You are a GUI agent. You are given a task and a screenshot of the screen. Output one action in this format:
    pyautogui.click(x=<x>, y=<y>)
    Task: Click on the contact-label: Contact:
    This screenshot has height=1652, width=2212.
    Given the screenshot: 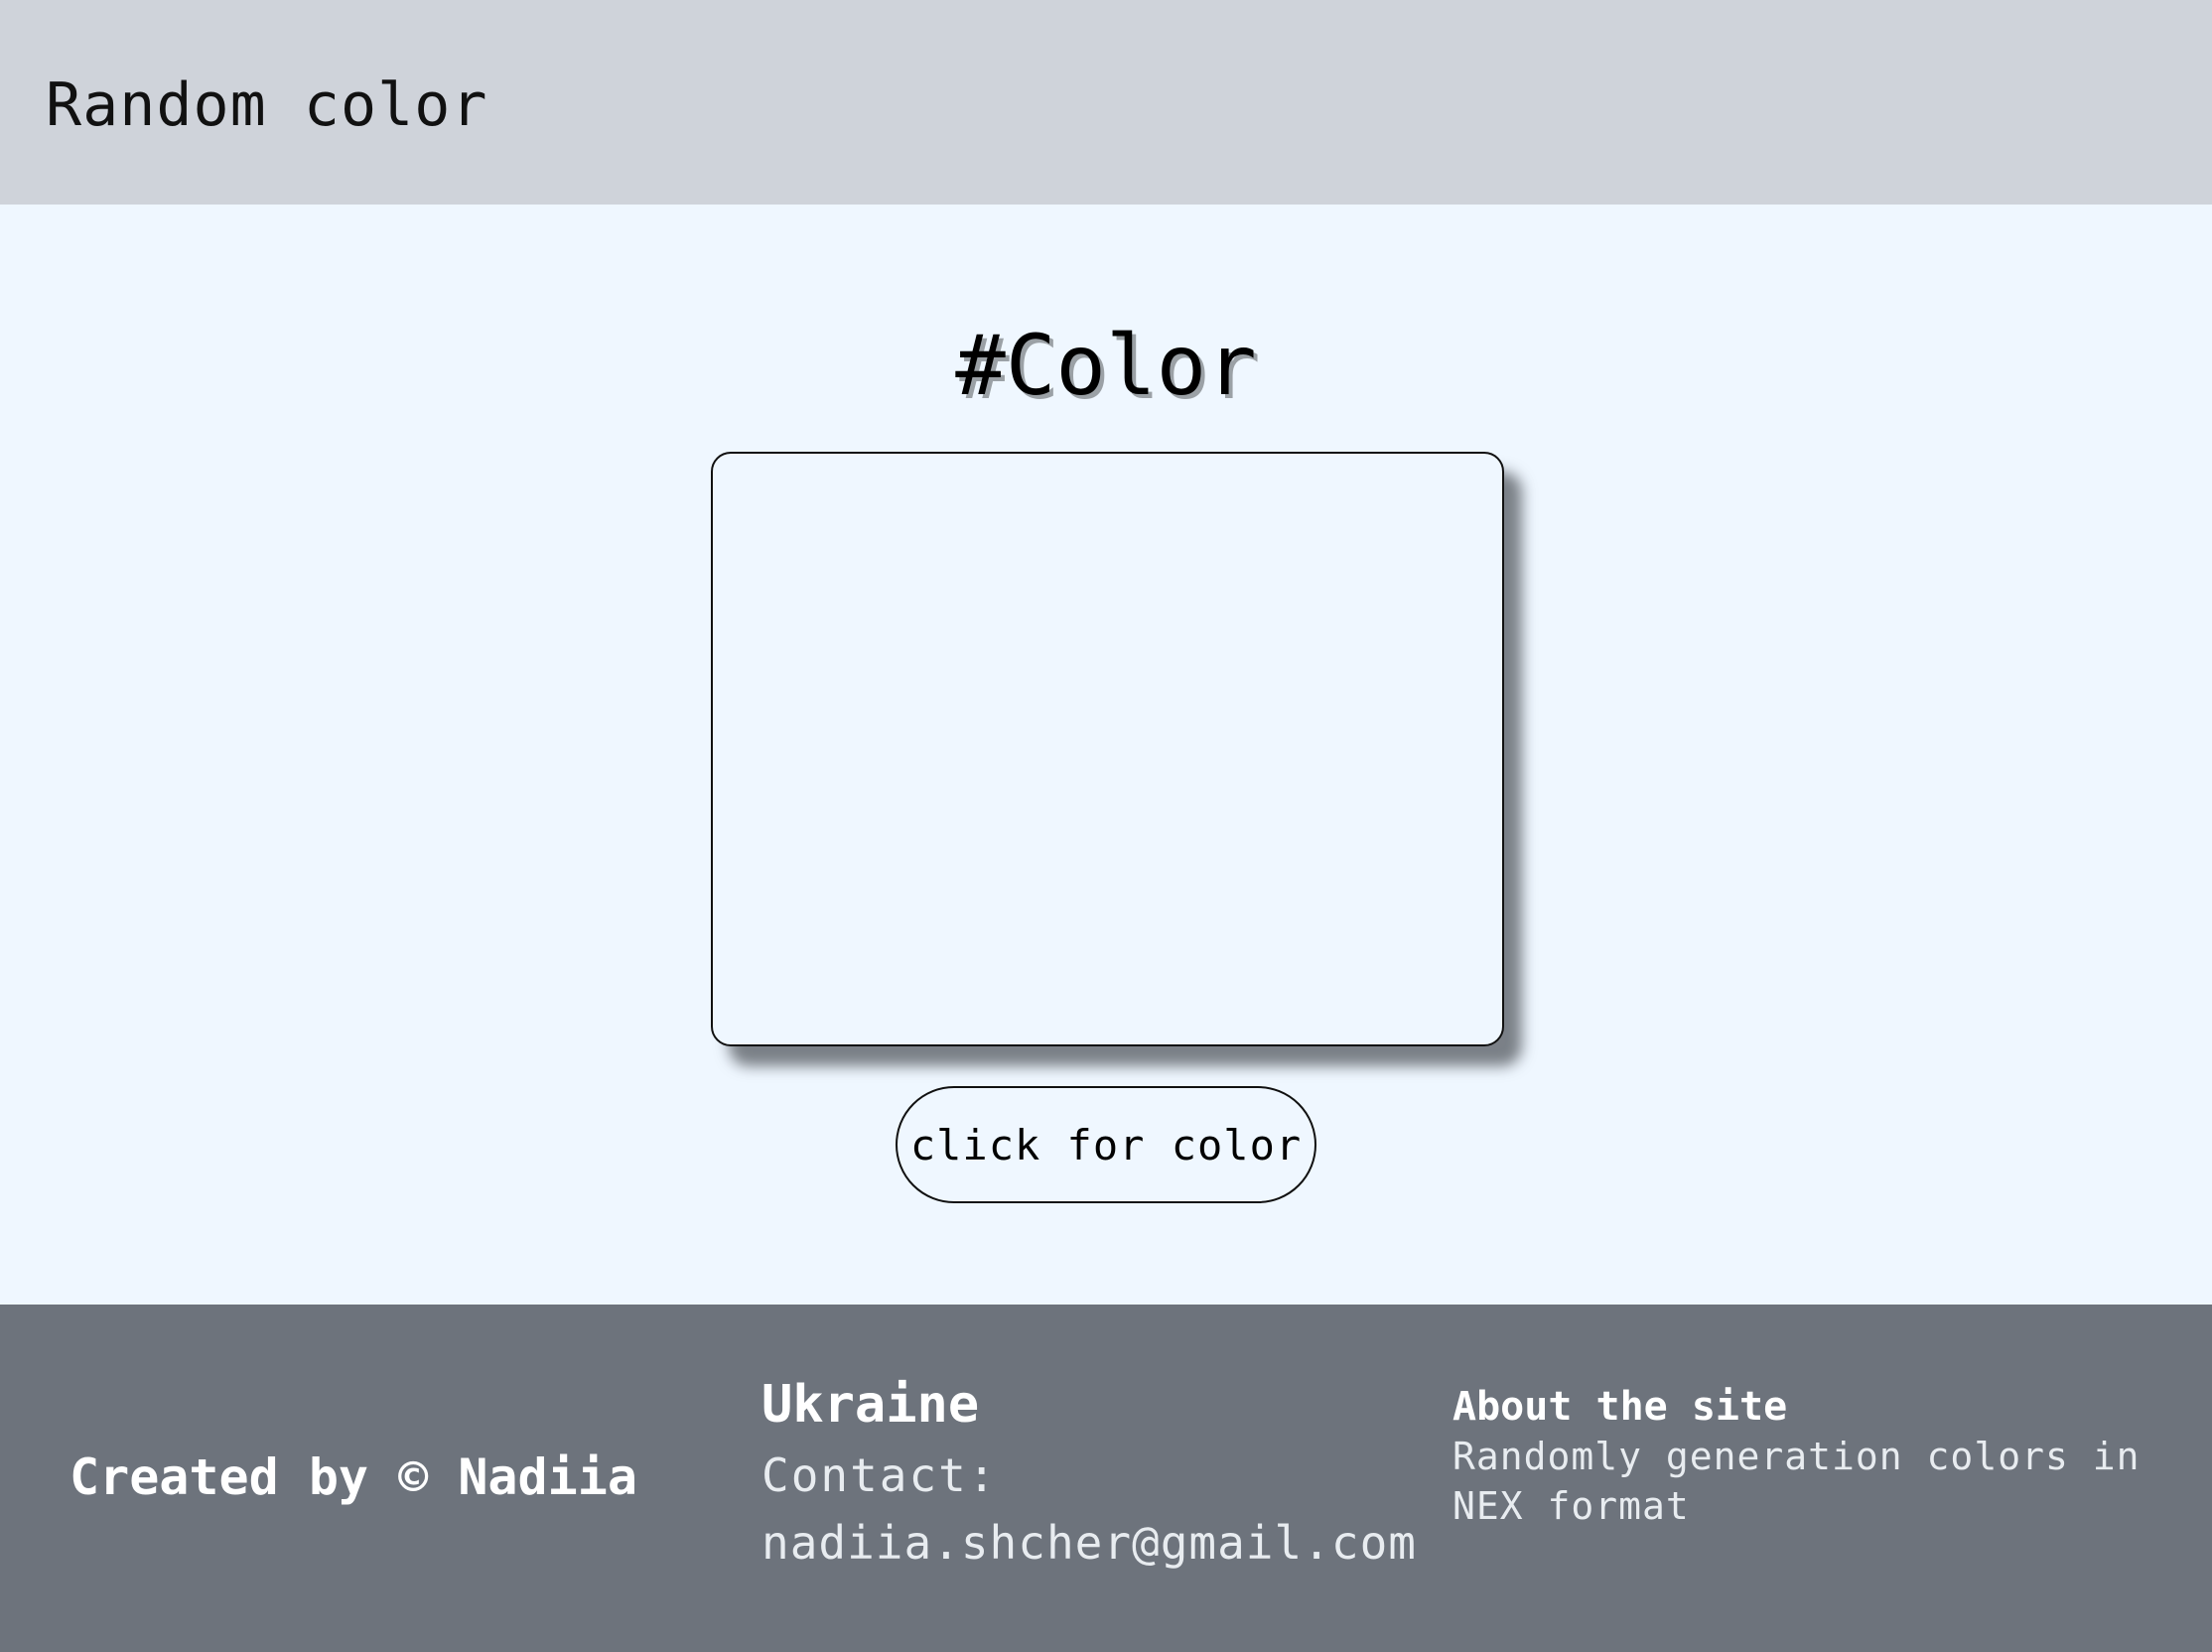 What is the action you would take?
    pyautogui.click(x=879, y=1475)
    